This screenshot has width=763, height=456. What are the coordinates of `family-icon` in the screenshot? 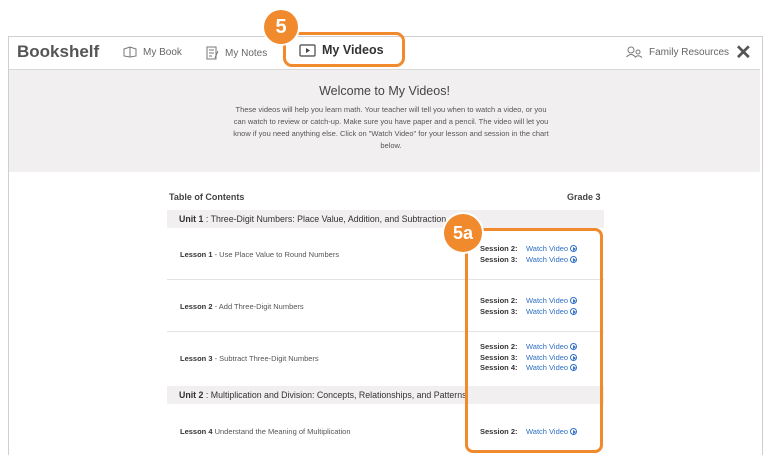 It's located at (634, 52).